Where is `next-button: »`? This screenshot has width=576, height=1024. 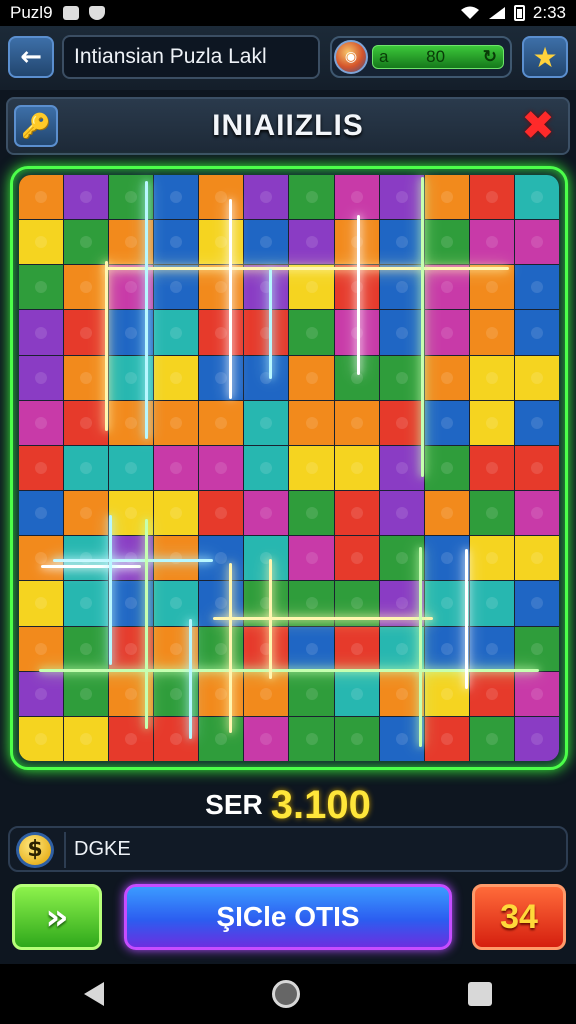
next-button: » is located at coordinates (57, 917).